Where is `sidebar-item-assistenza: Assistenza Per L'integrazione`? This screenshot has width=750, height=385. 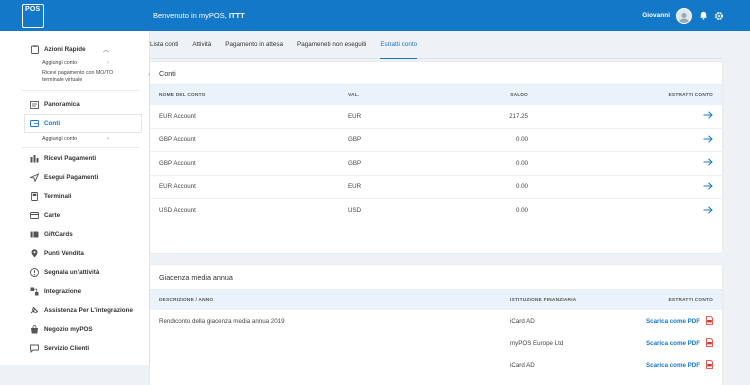
sidebar-item-assistenza: Assistenza Per L'integrazione is located at coordinates (74, 310).